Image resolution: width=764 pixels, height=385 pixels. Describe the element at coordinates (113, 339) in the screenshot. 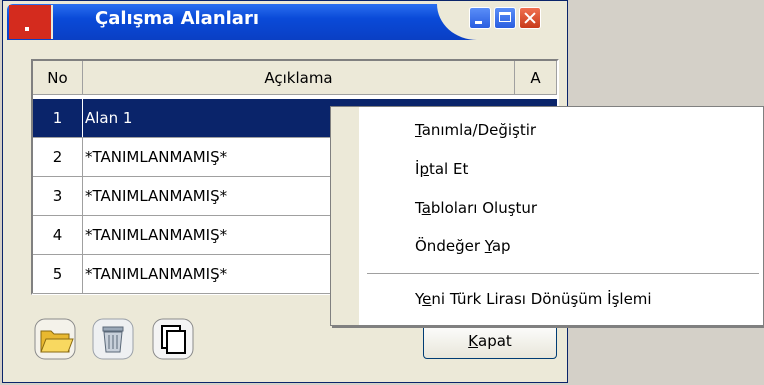

I see `trash-icon` at that location.